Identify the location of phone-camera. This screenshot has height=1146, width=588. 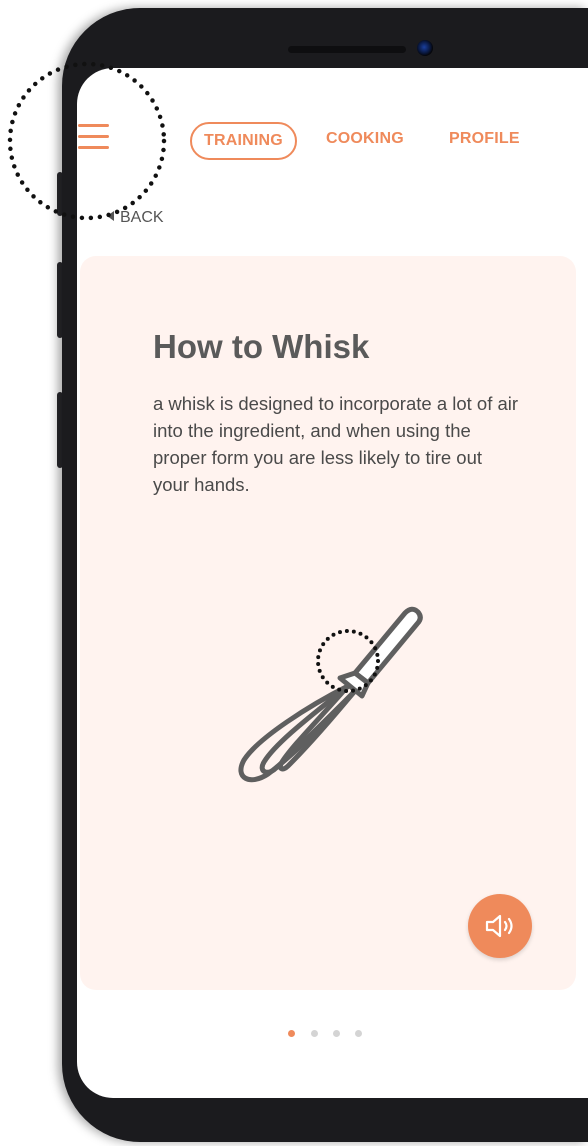
(425, 48).